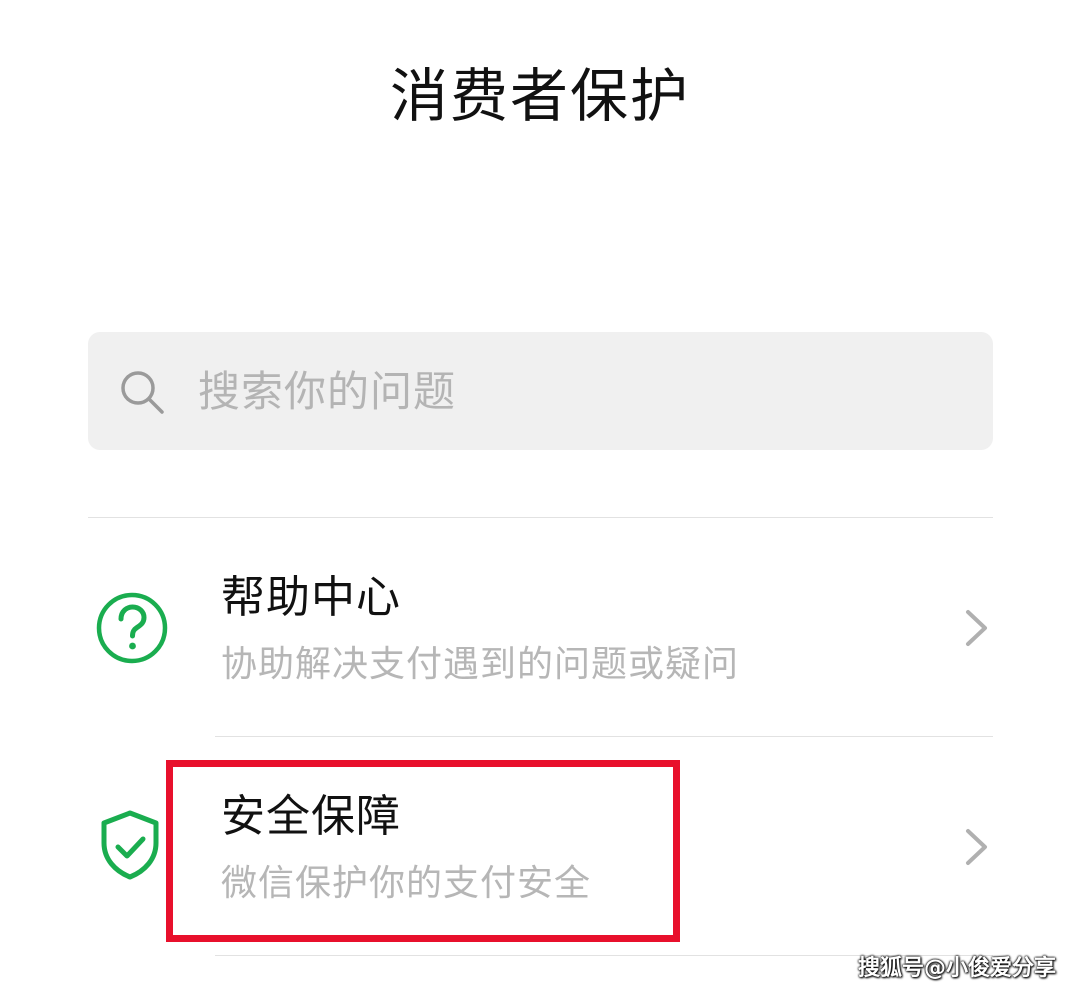 The image size is (1080, 993). Describe the element at coordinates (311, 597) in the screenshot. I see `help-center-title: 帮助中心` at that location.